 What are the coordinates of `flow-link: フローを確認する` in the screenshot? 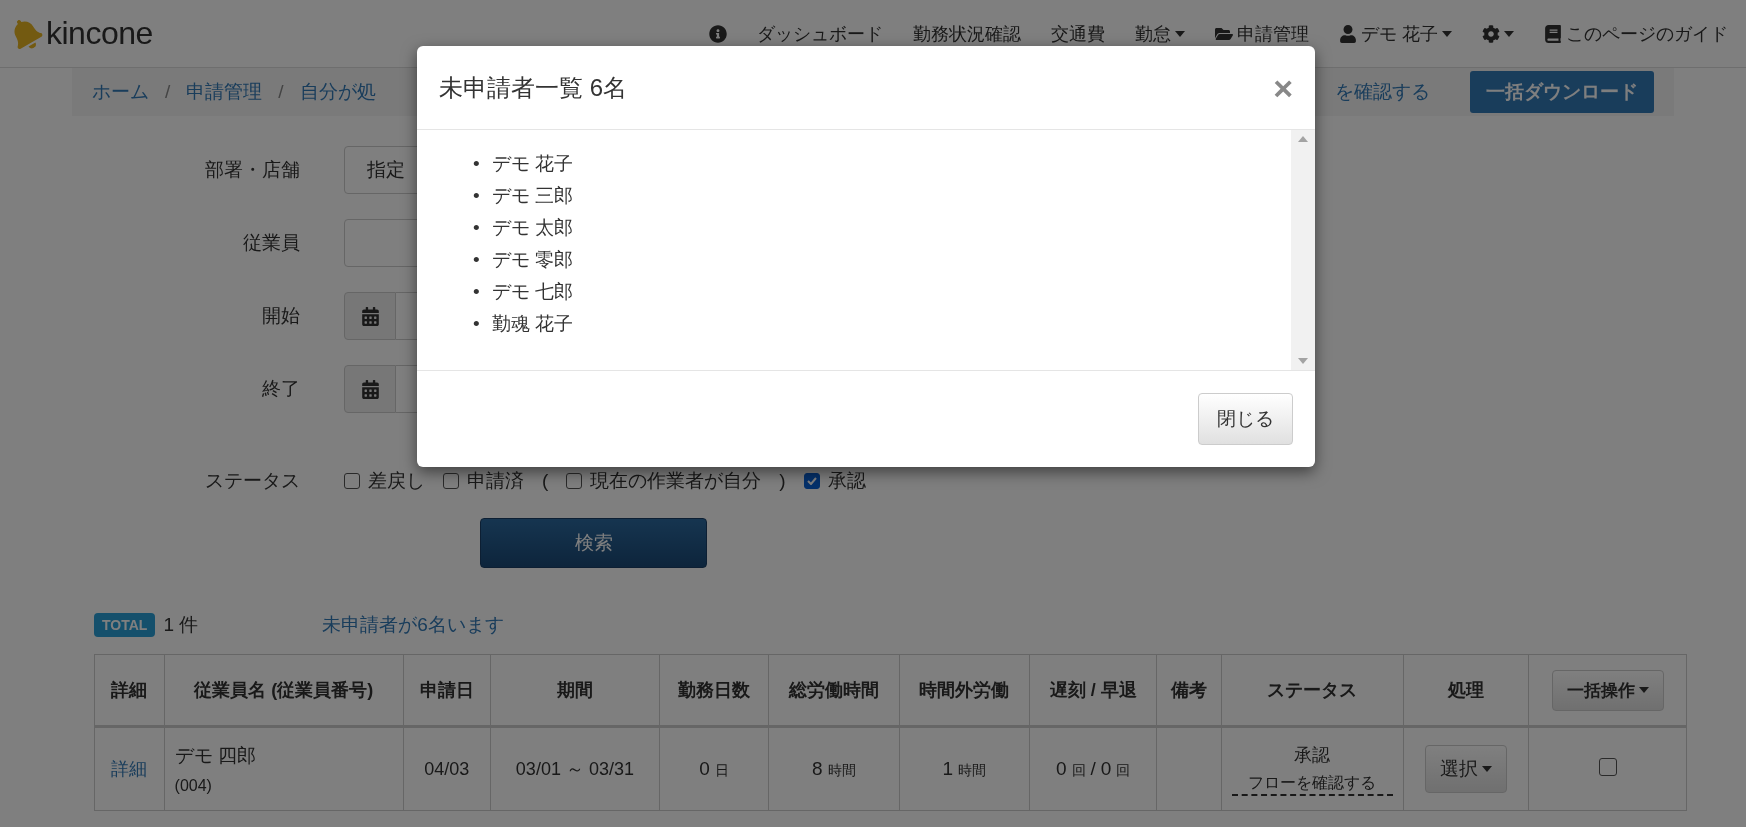 It's located at (1312, 784).